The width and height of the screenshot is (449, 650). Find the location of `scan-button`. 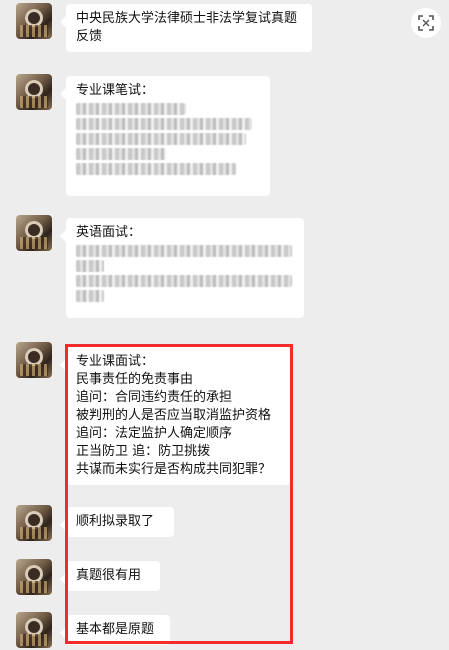

scan-button is located at coordinates (426, 23).